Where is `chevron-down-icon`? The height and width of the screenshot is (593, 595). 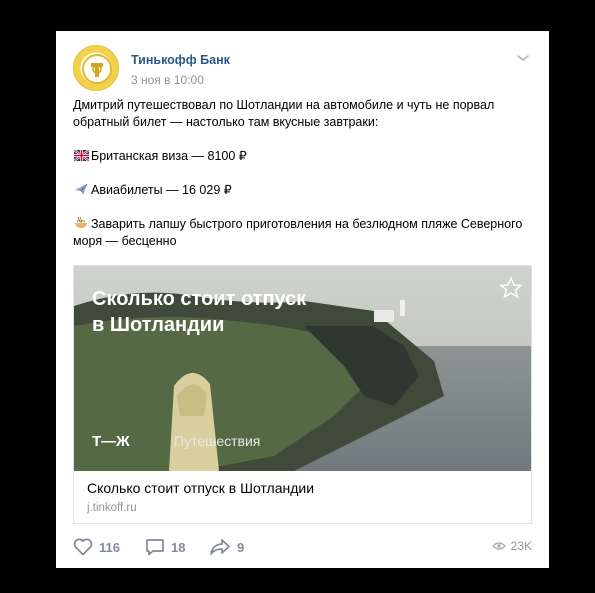
chevron-down-icon is located at coordinates (523, 58).